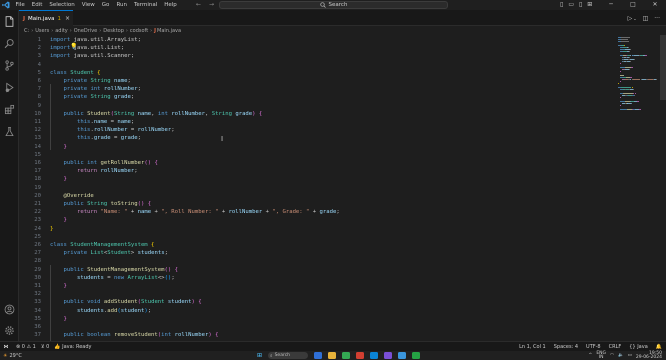 This screenshot has width=666, height=360. What do you see at coordinates (630, 18) in the screenshot?
I see `run-java-icon: ▷` at bounding box center [630, 18].